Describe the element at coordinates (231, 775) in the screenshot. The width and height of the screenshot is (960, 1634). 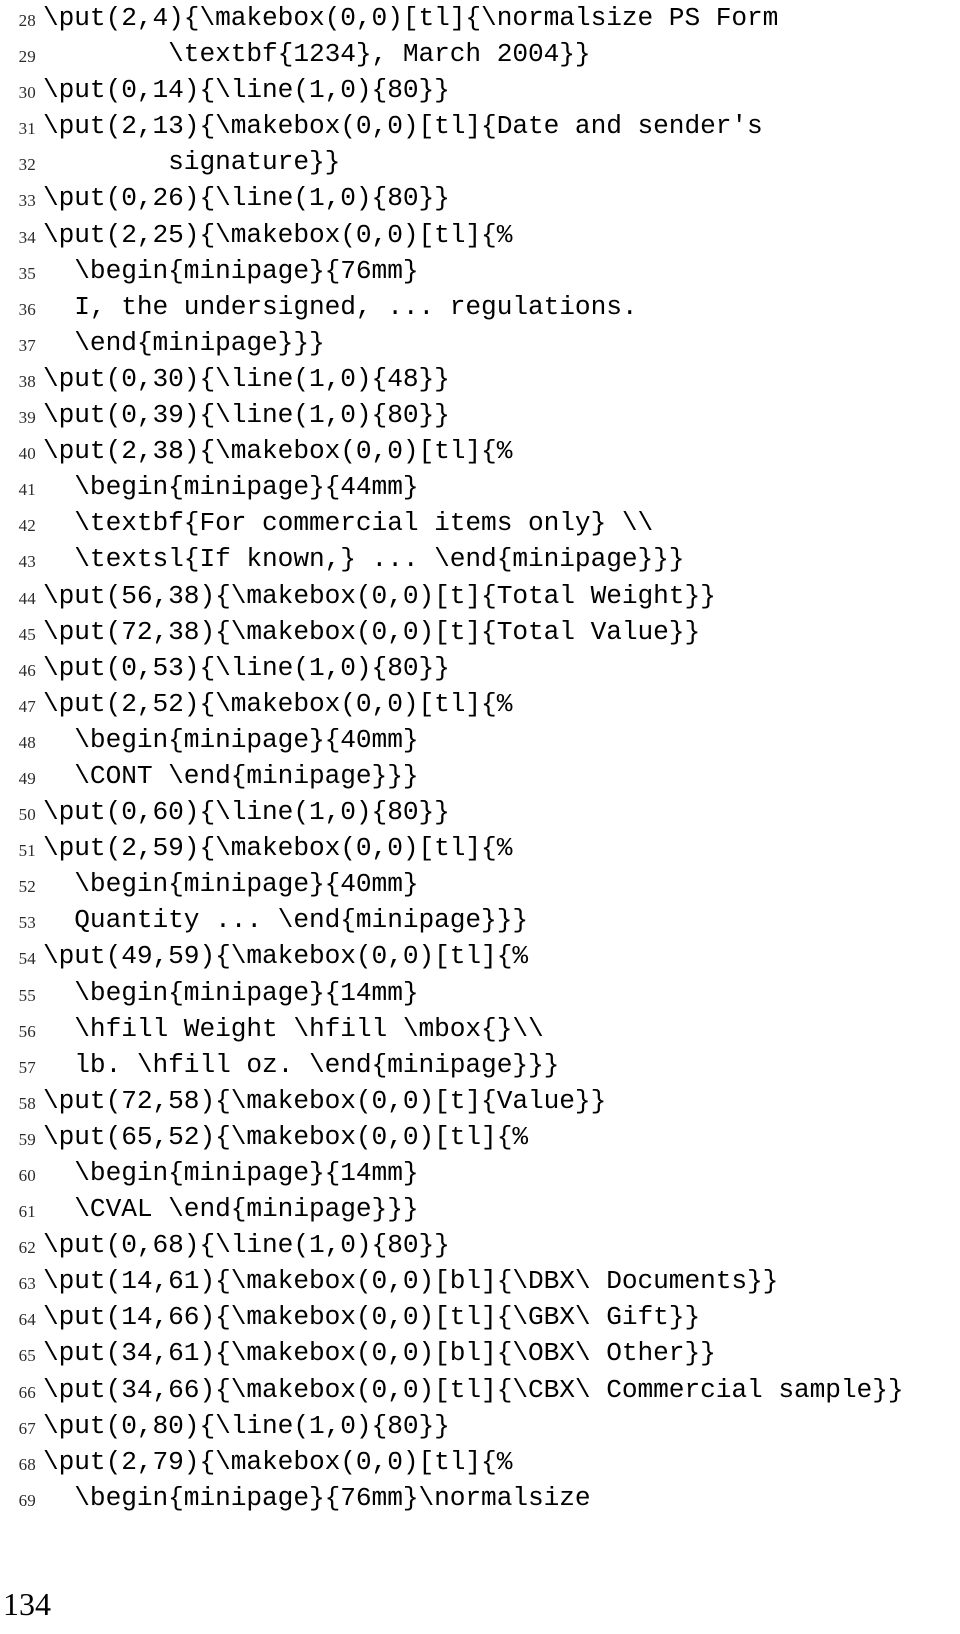
I see `code-text: \CONT \end{minipage}}}` at that location.